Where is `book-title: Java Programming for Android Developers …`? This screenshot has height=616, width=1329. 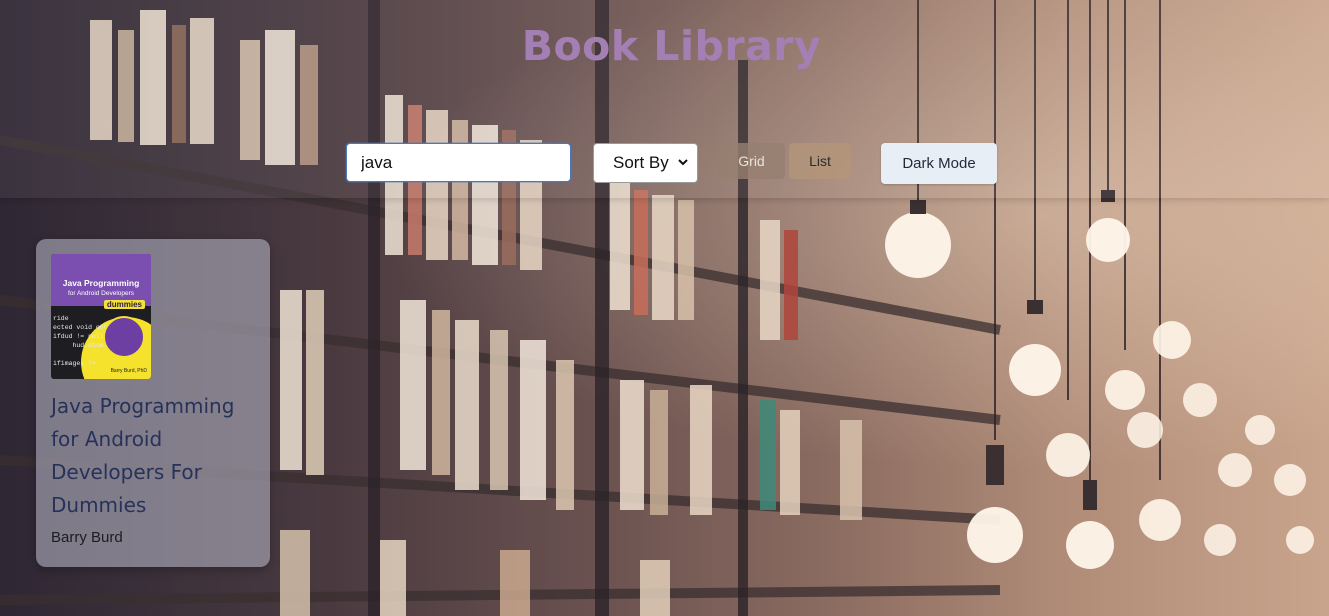 book-title: Java Programming for Android Developers … is located at coordinates (143, 455).